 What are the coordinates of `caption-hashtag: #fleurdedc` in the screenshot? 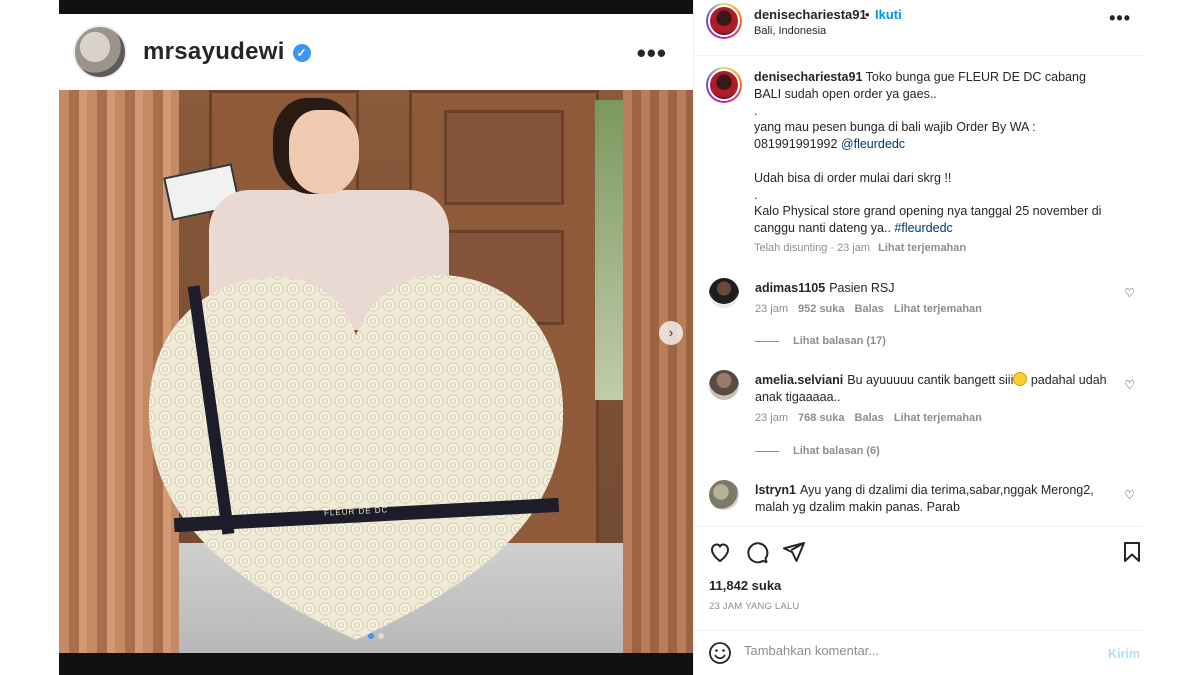 It's located at (923, 228).